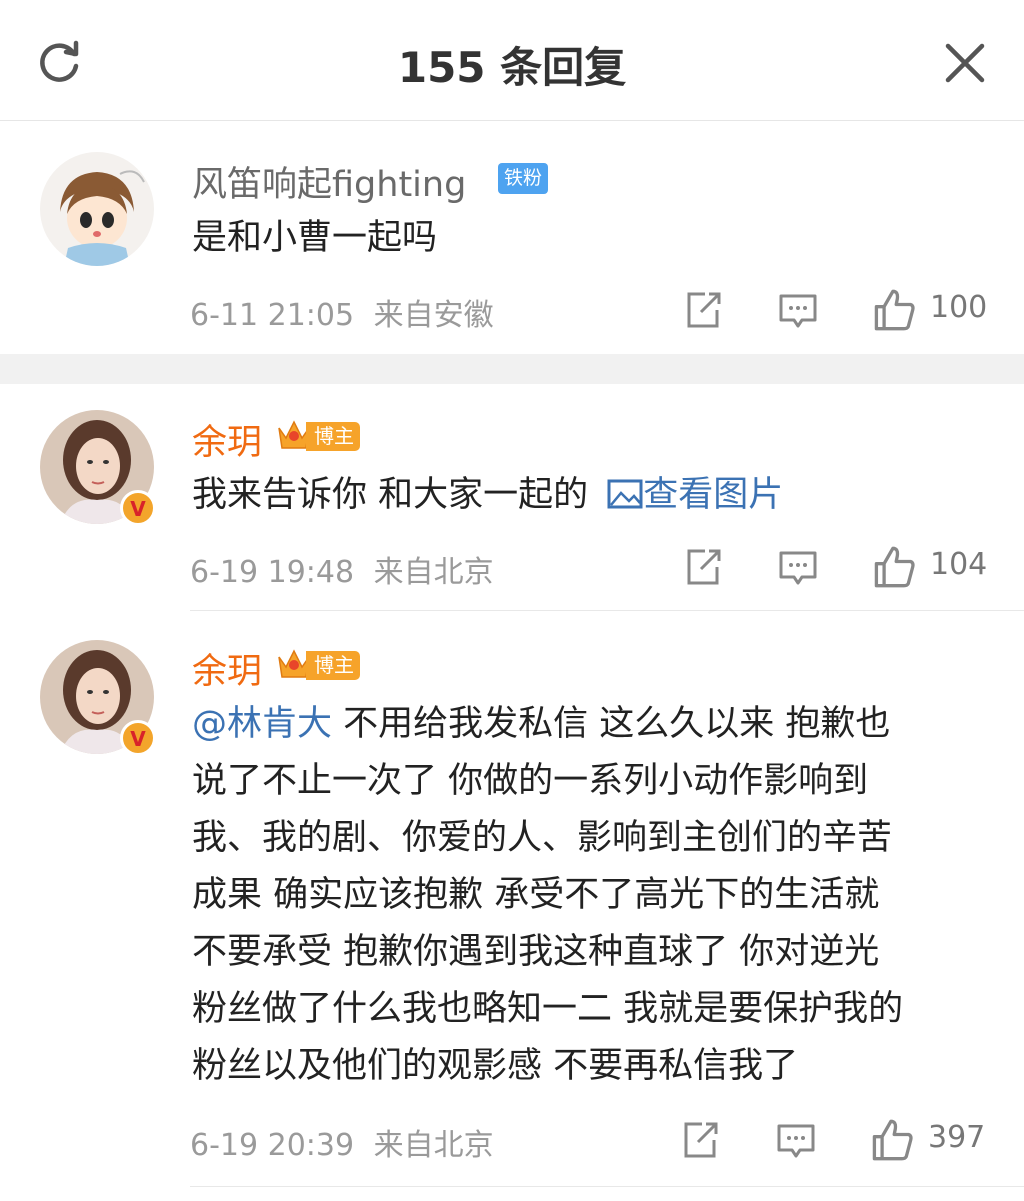 The image size is (1024, 1201). Describe the element at coordinates (965, 63) in the screenshot. I see `close-icon` at that location.